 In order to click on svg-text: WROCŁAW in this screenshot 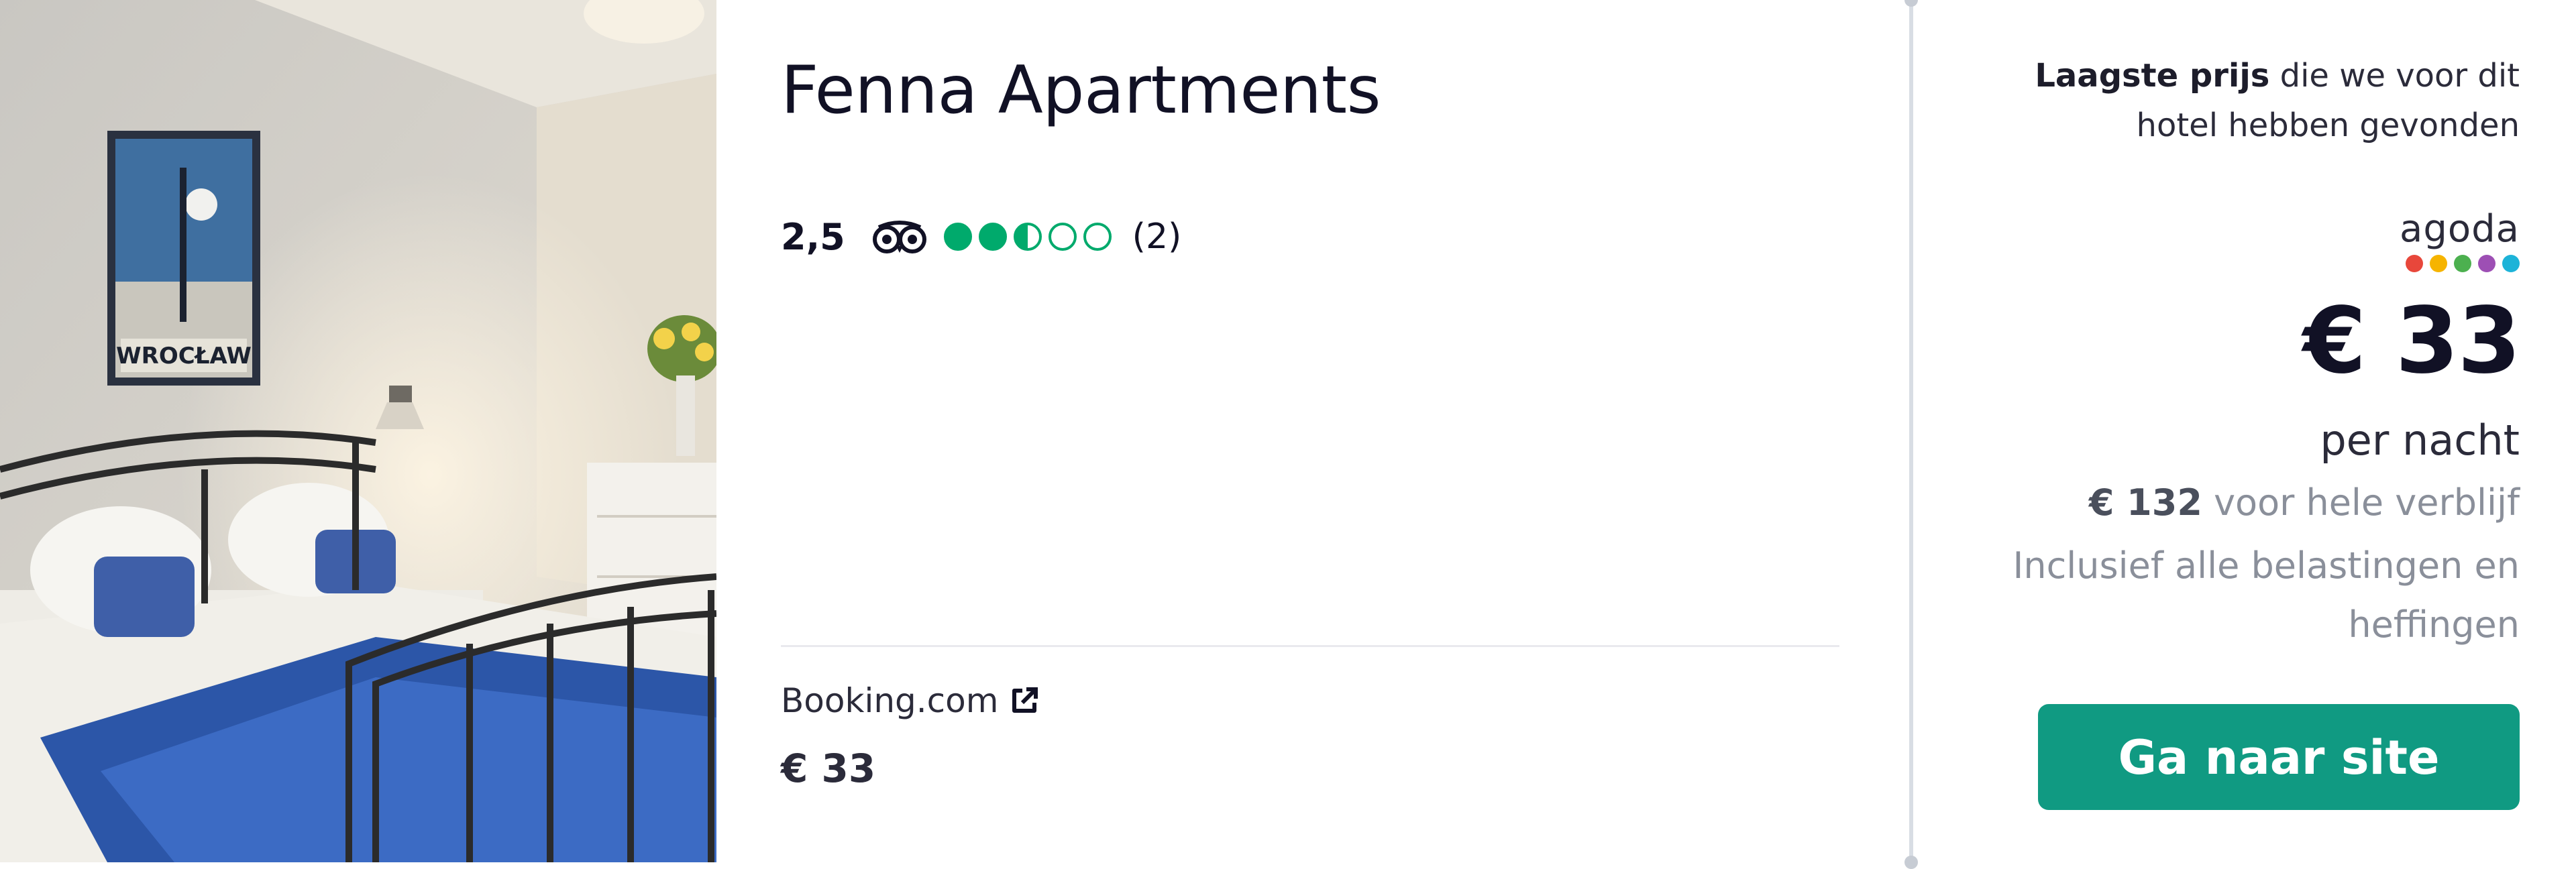, I will do `click(184, 356)`.